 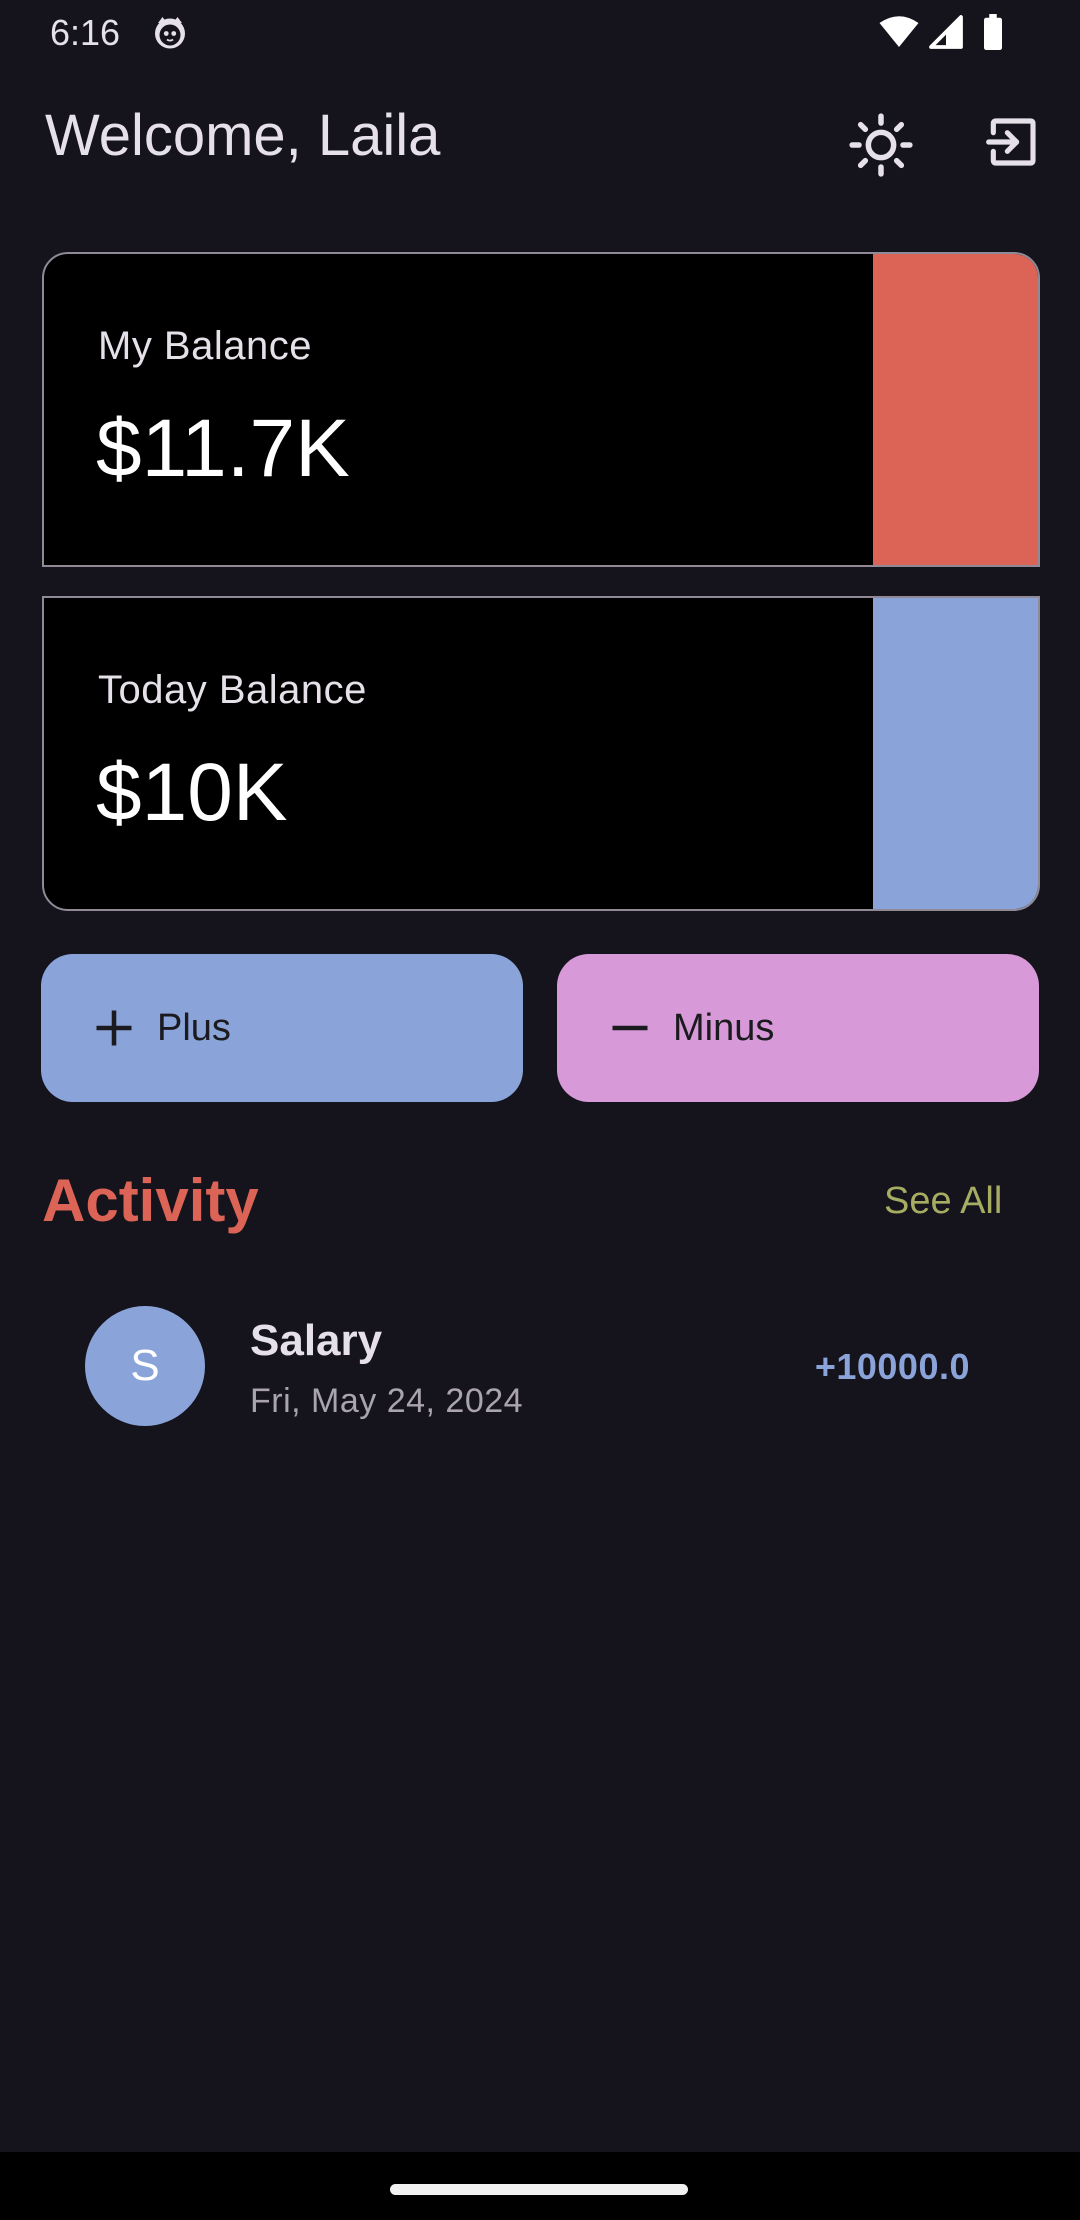 I want to click on transaction-title: Salary, so click(x=316, y=1340).